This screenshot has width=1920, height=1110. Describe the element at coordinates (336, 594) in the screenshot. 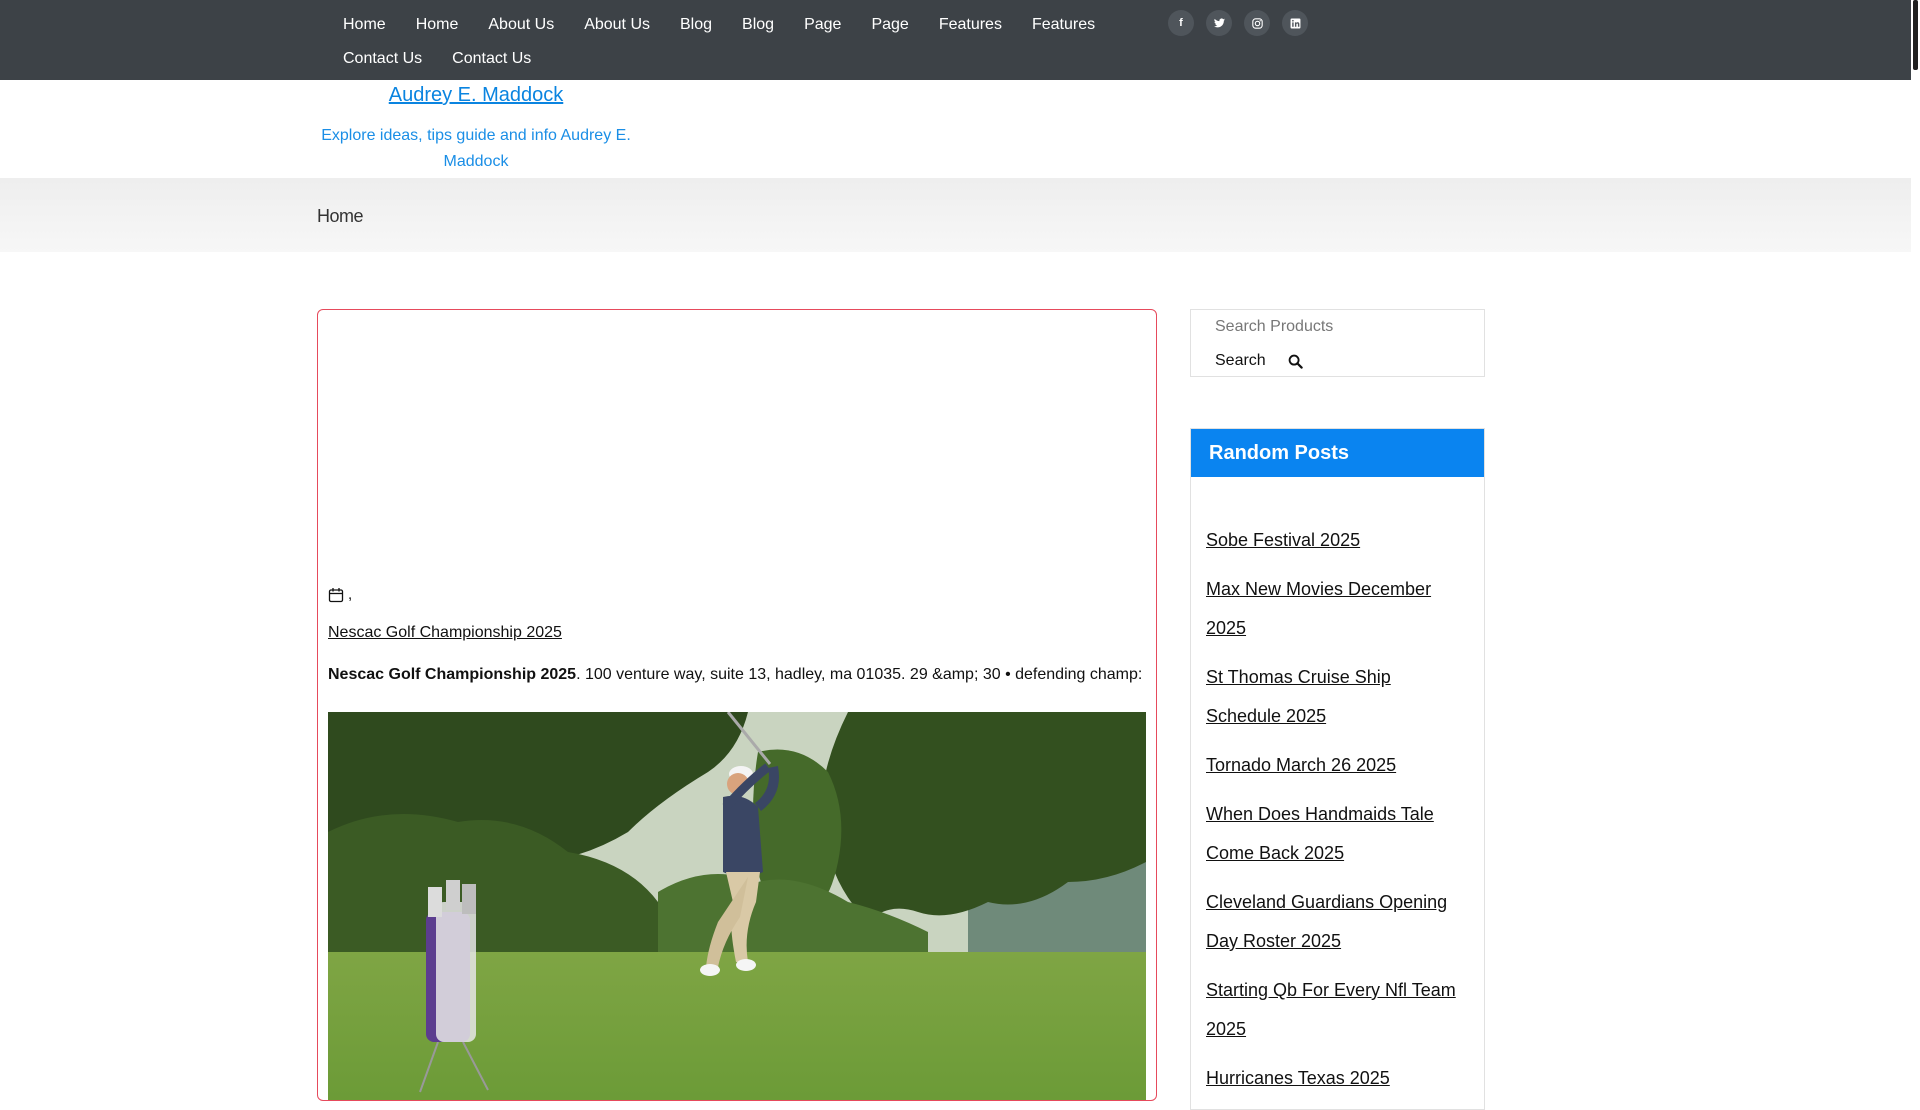

I see `calendar-icon` at that location.